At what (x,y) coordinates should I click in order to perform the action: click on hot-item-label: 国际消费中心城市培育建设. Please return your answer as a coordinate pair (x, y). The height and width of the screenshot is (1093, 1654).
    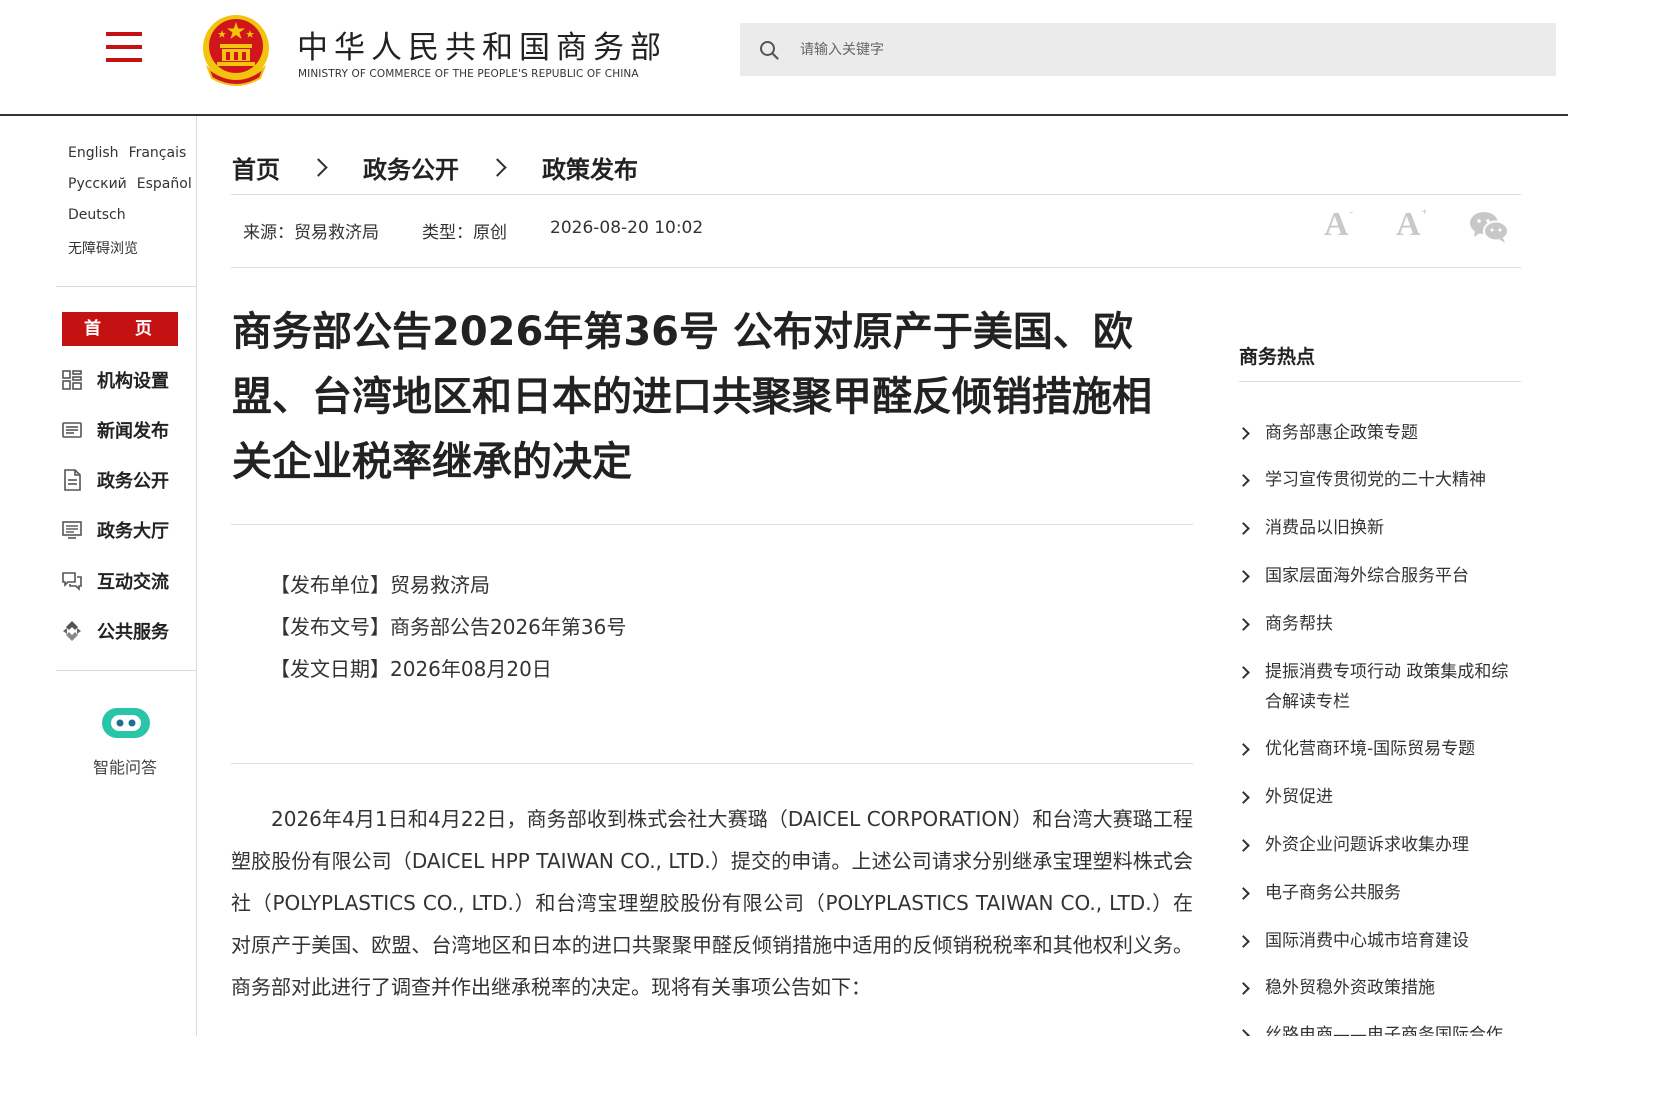
    Looking at the image, I should click on (1367, 941).